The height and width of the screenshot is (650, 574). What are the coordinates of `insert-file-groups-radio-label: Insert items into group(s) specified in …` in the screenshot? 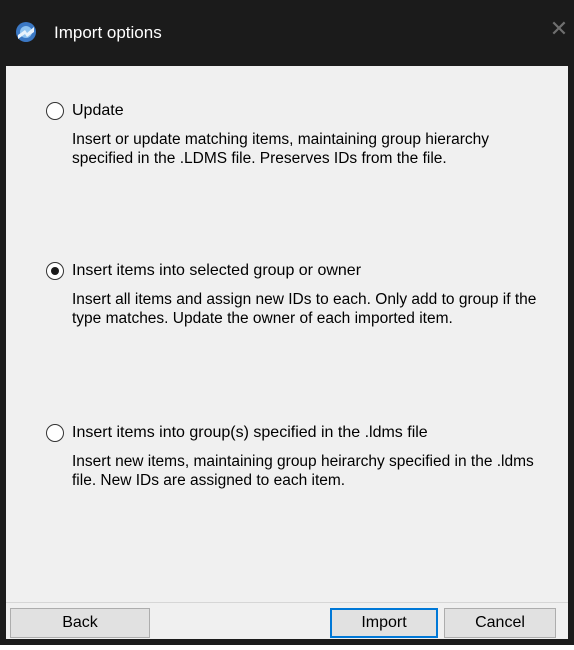 It's located at (250, 433).